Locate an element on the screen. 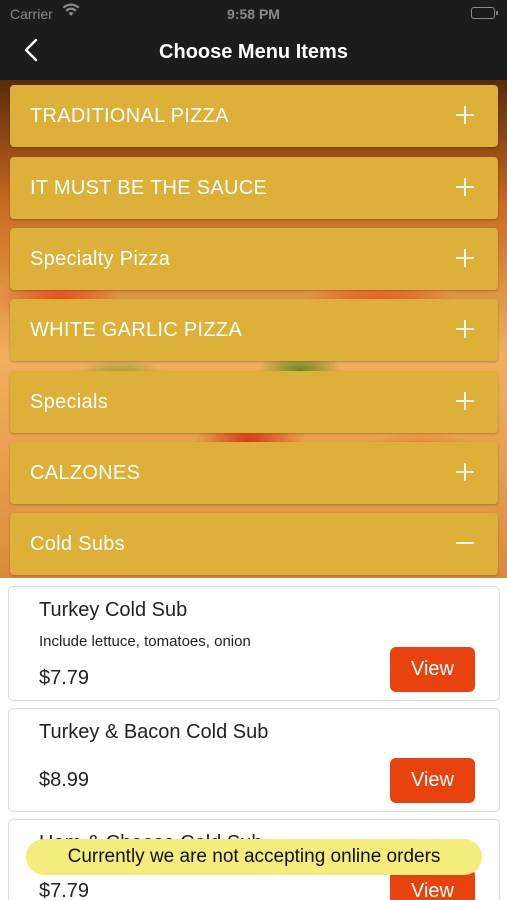 The height and width of the screenshot is (900, 507). item-name: Turkey Cold Sub is located at coordinates (113, 610).